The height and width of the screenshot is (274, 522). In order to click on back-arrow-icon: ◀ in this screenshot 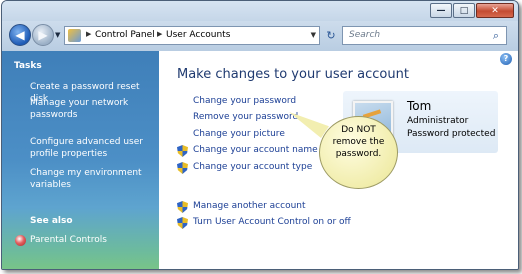, I will do `click(20, 35)`.